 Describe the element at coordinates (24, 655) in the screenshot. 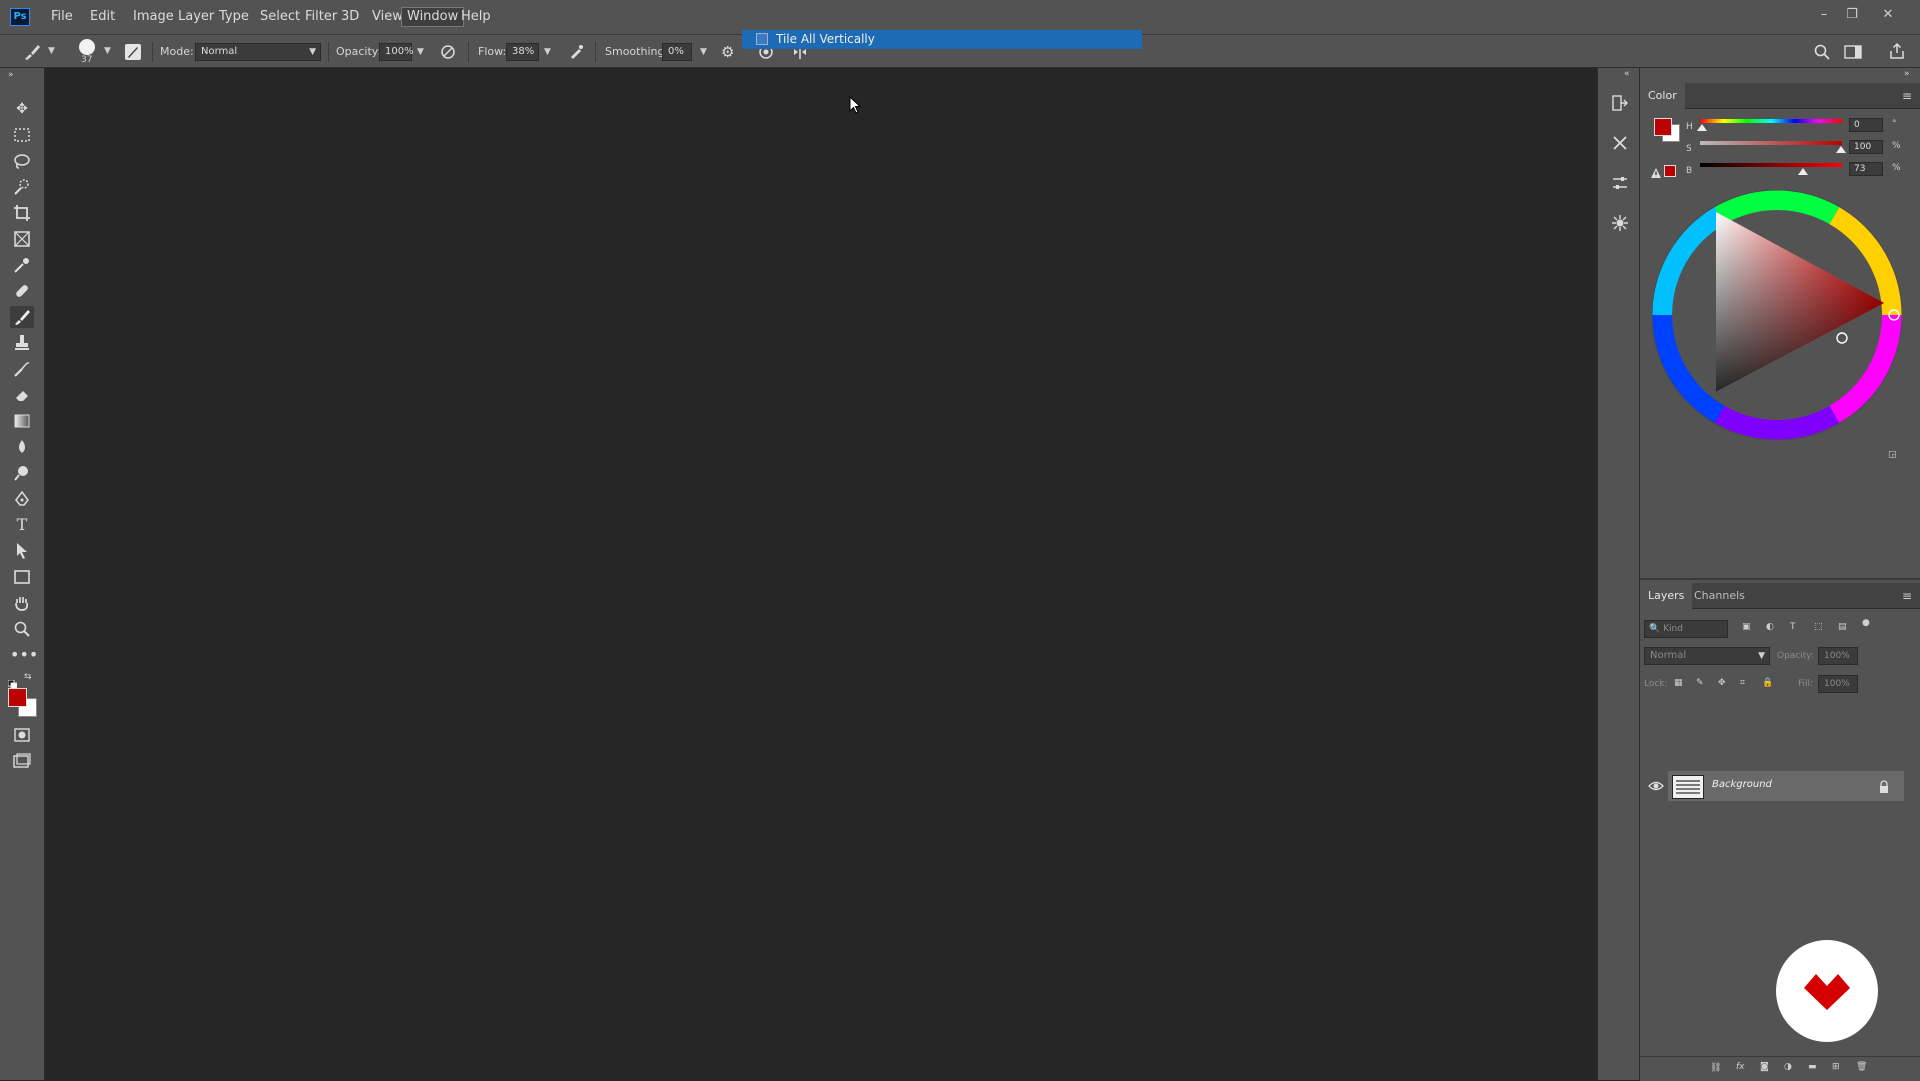

I see `more-tools-icon: •••` at that location.